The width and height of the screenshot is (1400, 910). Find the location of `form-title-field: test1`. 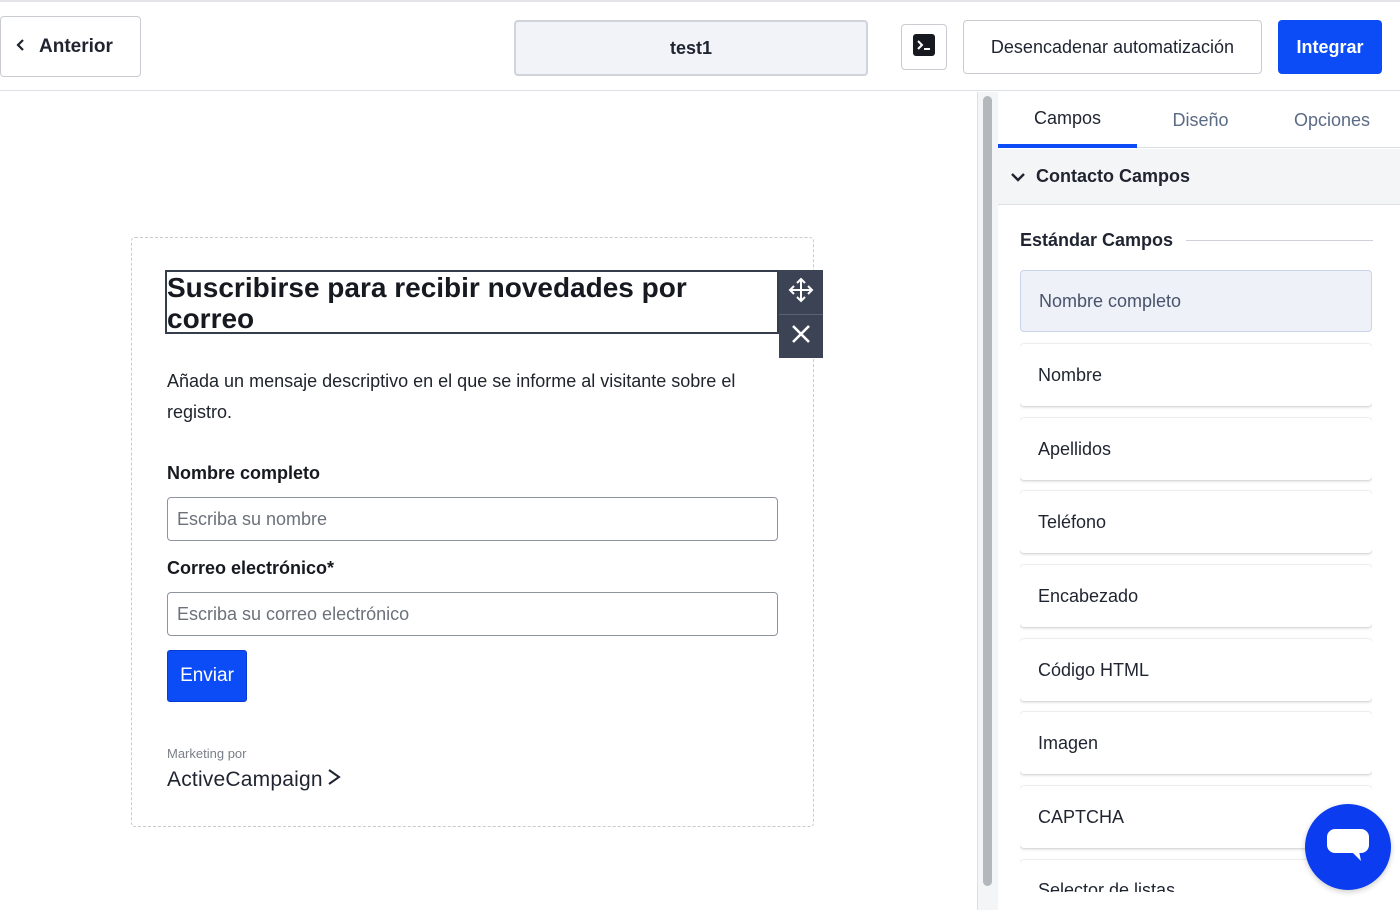

form-title-field: test1 is located at coordinates (691, 48).